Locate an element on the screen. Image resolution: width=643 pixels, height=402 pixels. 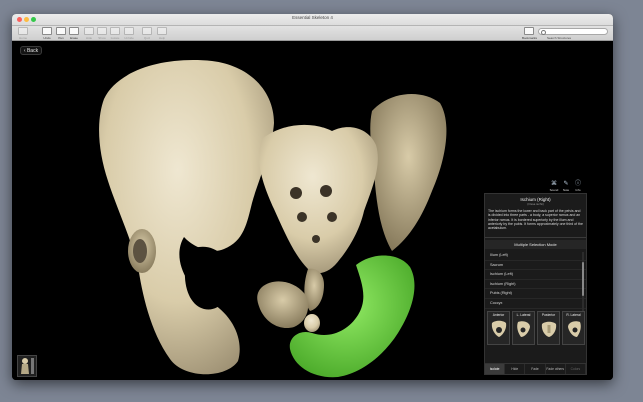
panel-icon-bar: ⌘ Sound ✎ Note ⓘ Info is located at coordinates (566, 186).